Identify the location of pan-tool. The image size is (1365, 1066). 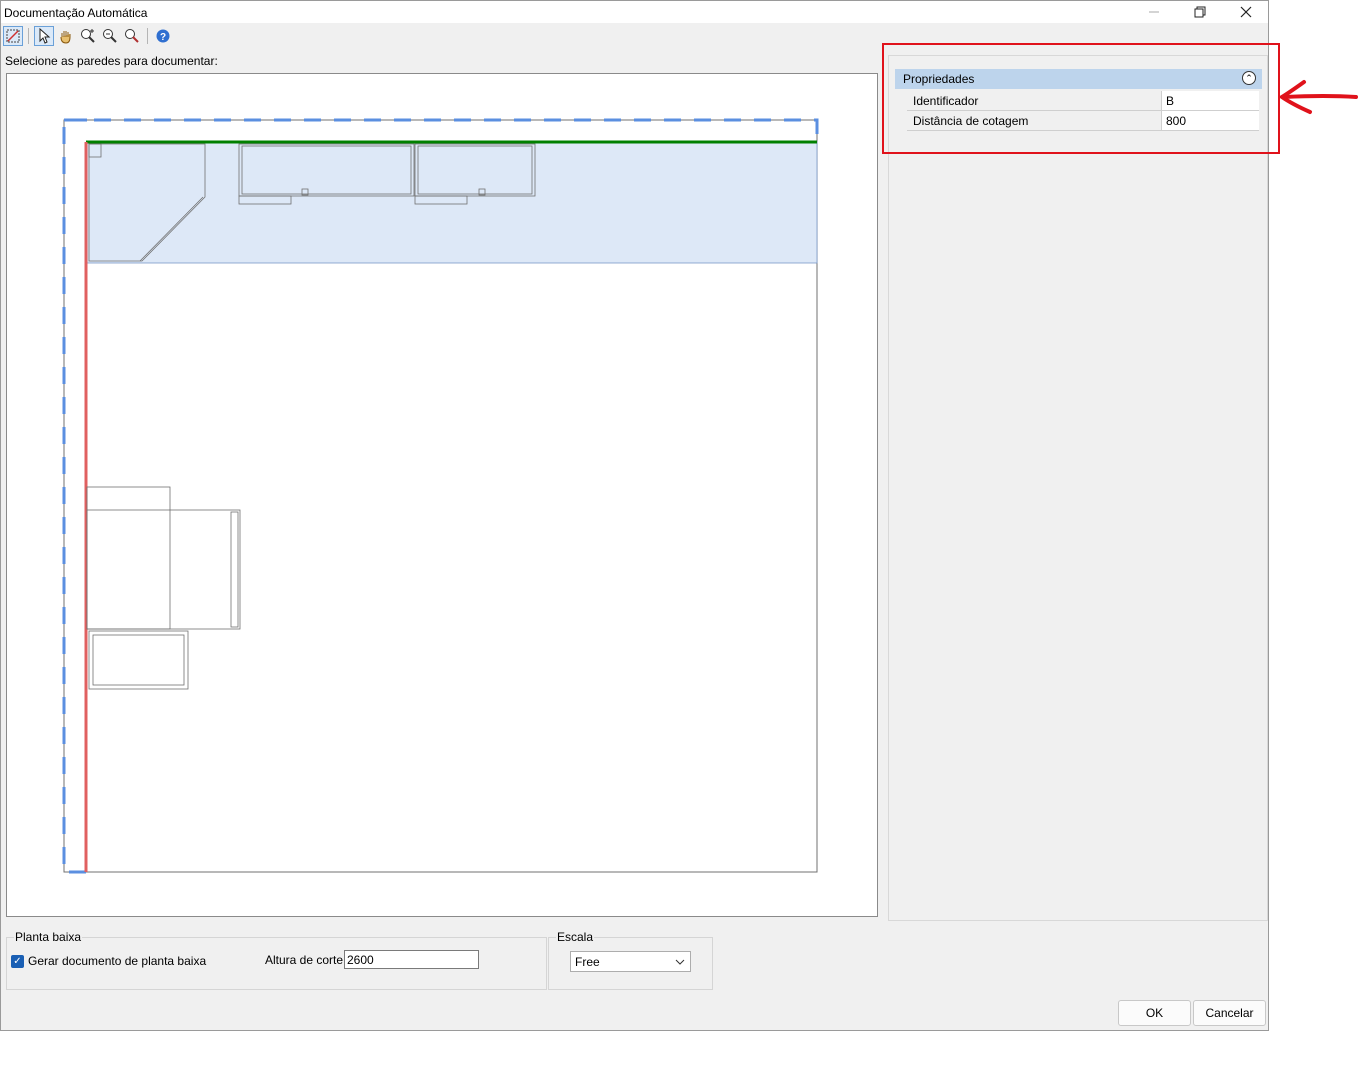
(66, 36).